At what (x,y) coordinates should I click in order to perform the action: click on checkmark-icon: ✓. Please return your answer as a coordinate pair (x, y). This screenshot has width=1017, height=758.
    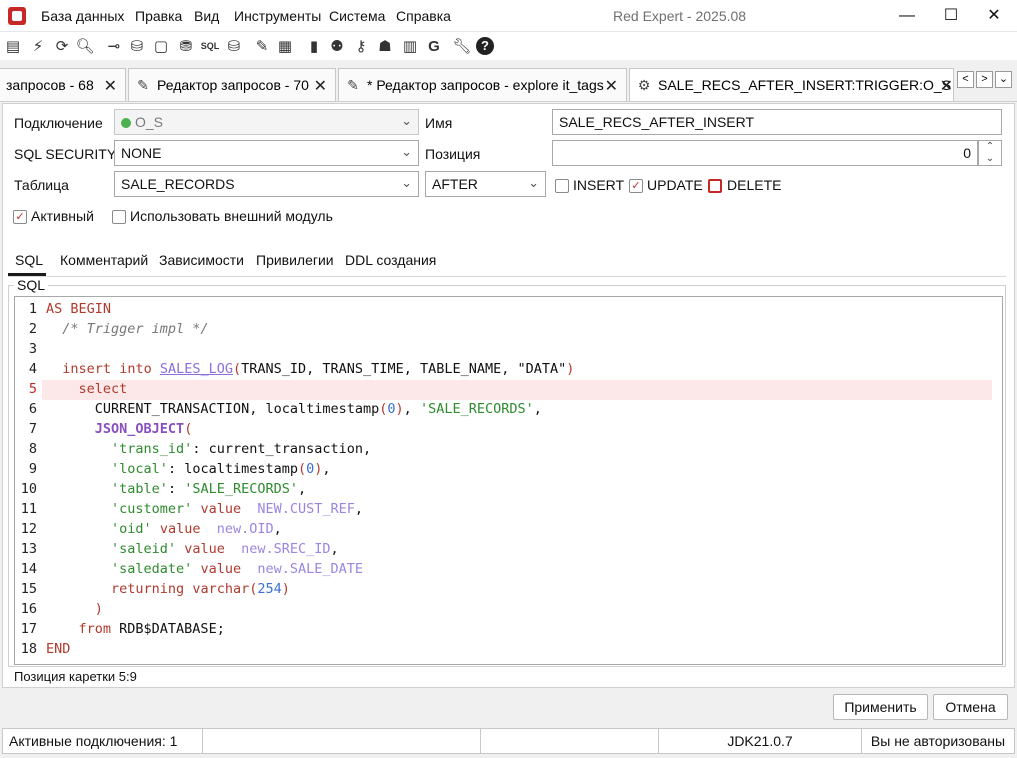
    Looking at the image, I should click on (20, 216).